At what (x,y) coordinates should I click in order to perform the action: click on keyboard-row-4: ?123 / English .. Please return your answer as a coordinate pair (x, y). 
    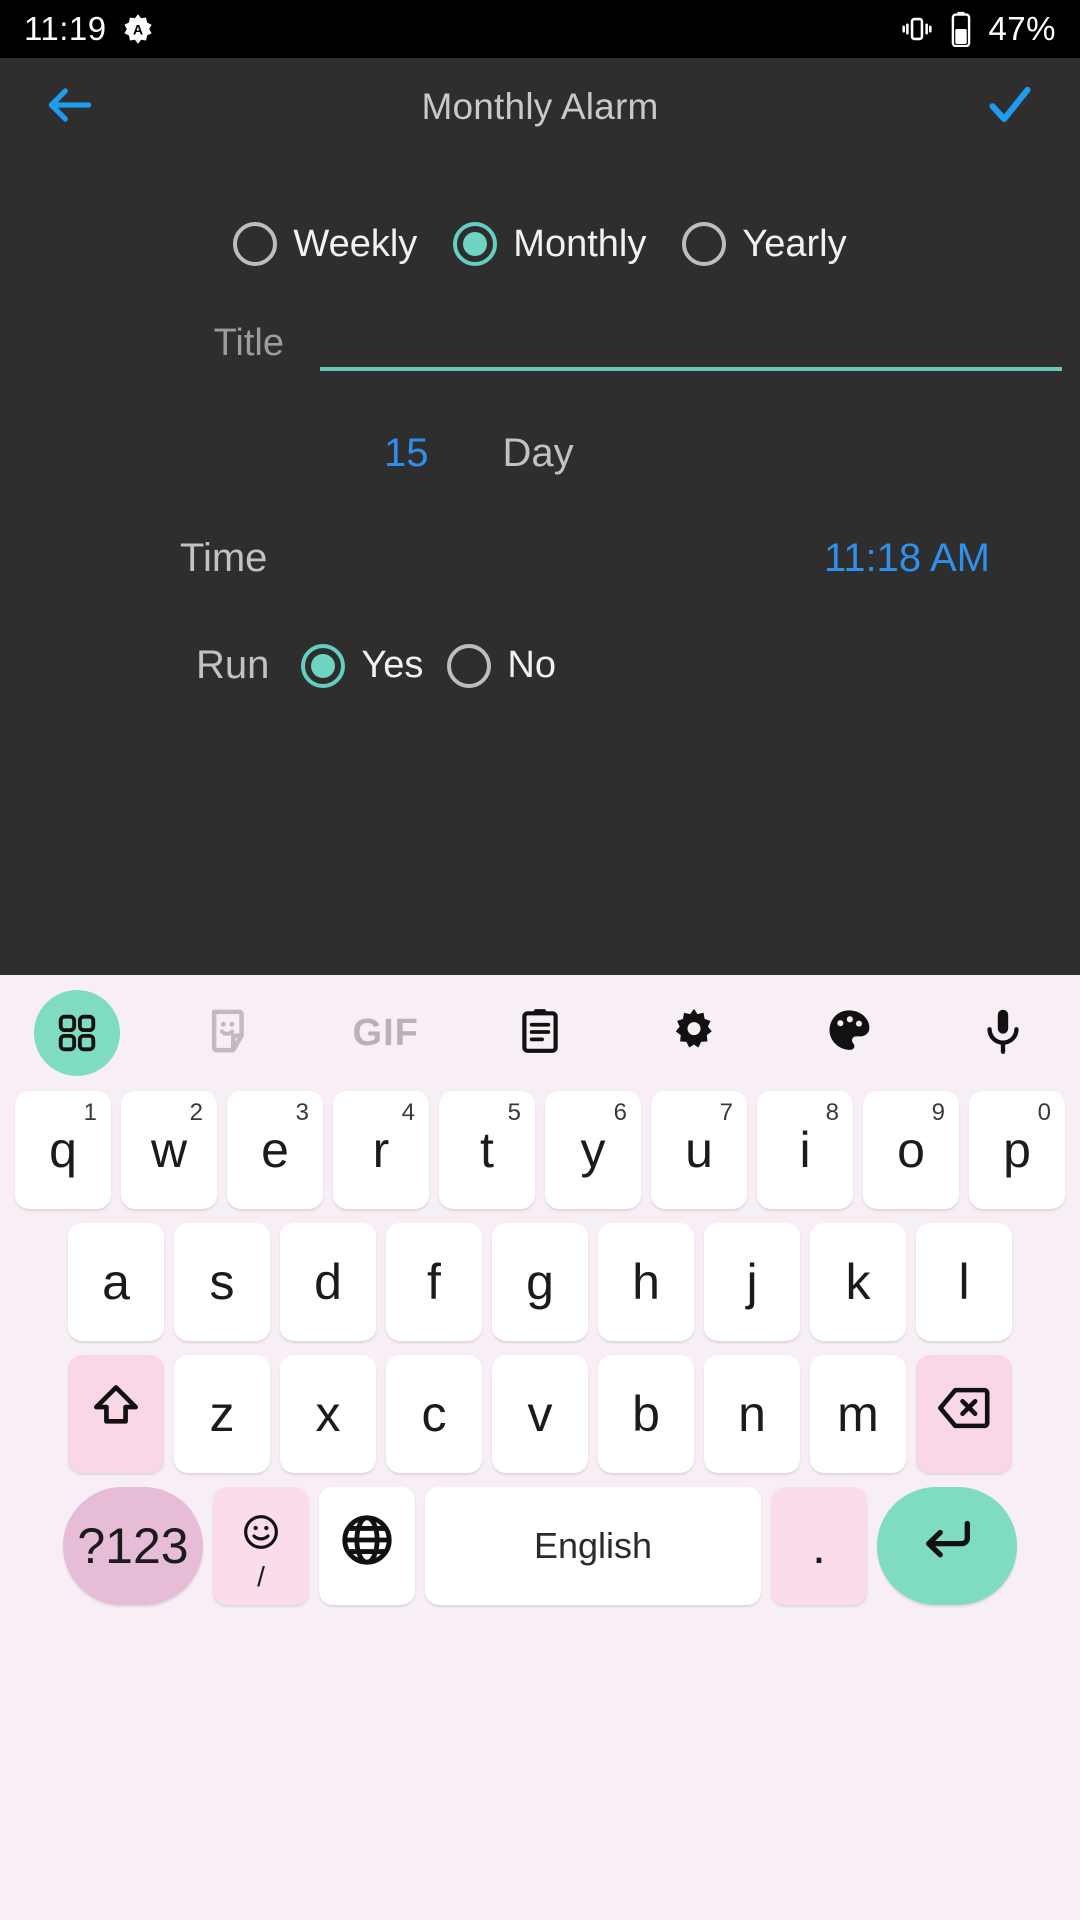
    Looking at the image, I should click on (540, 1546).